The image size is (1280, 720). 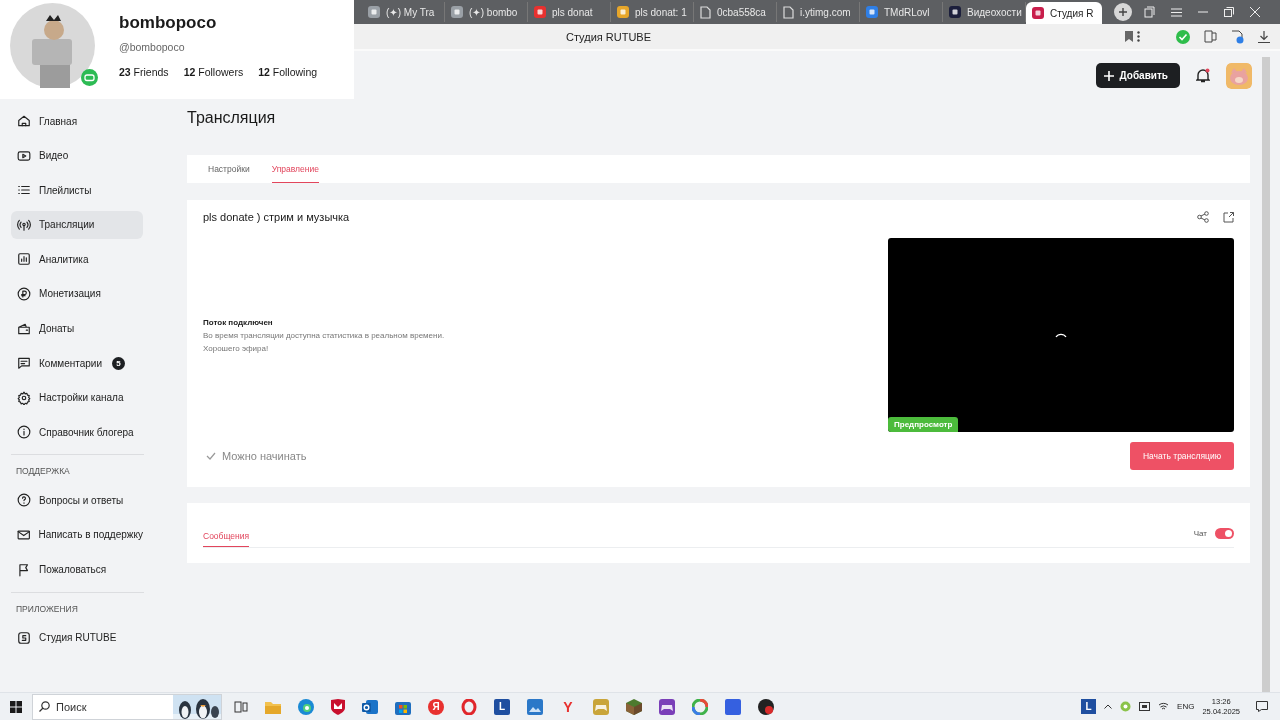 What do you see at coordinates (65, 190) in the screenshot?
I see `item-label: Плейлисты` at bounding box center [65, 190].